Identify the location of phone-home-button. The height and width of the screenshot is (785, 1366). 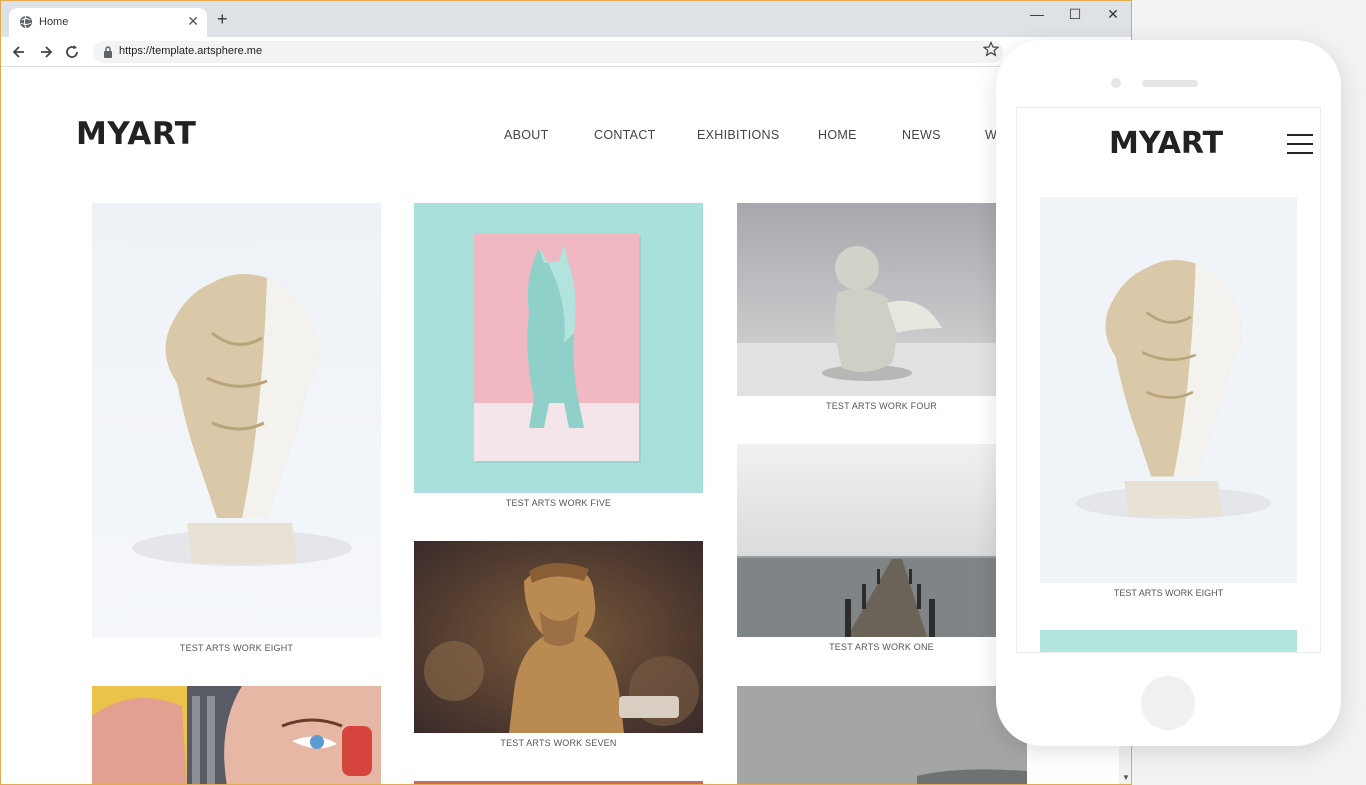
(1168, 703).